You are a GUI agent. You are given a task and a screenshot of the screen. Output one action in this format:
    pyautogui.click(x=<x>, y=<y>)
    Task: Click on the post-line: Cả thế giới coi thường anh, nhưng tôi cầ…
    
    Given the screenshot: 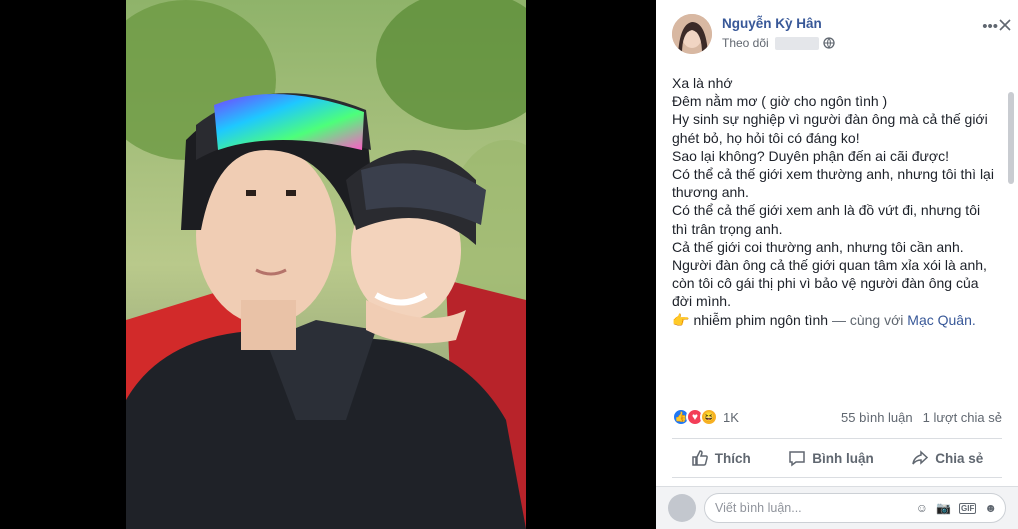 What is the action you would take?
    pyautogui.click(x=818, y=246)
    